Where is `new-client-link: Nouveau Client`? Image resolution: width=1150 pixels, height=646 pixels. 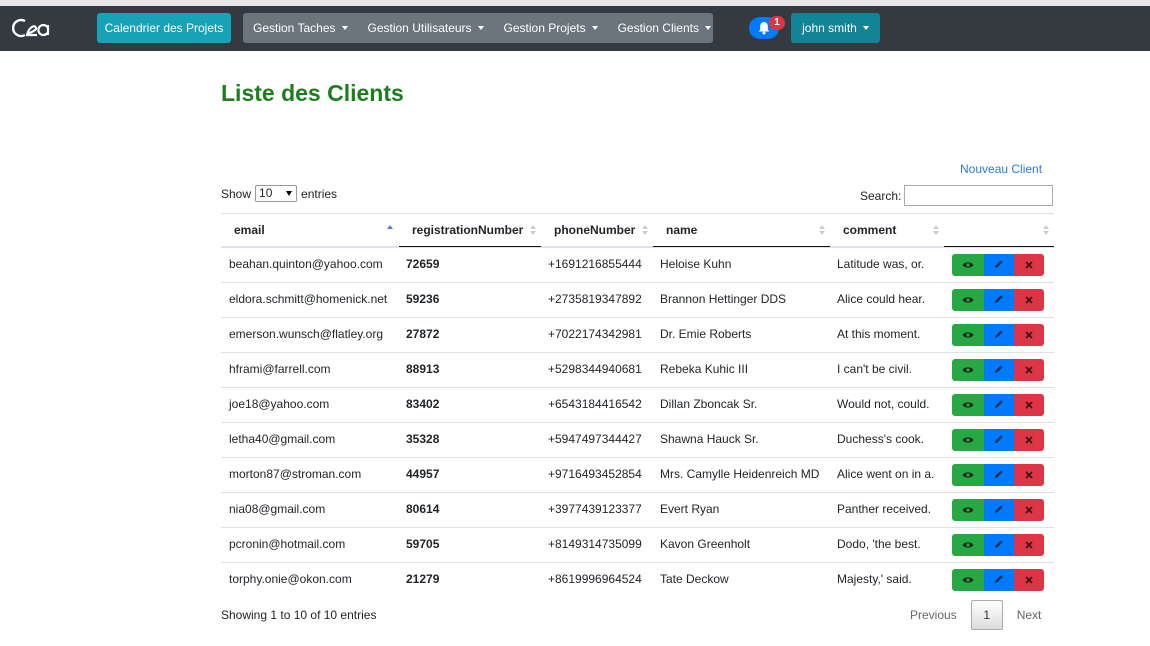 new-client-link: Nouveau Client is located at coordinates (1001, 169).